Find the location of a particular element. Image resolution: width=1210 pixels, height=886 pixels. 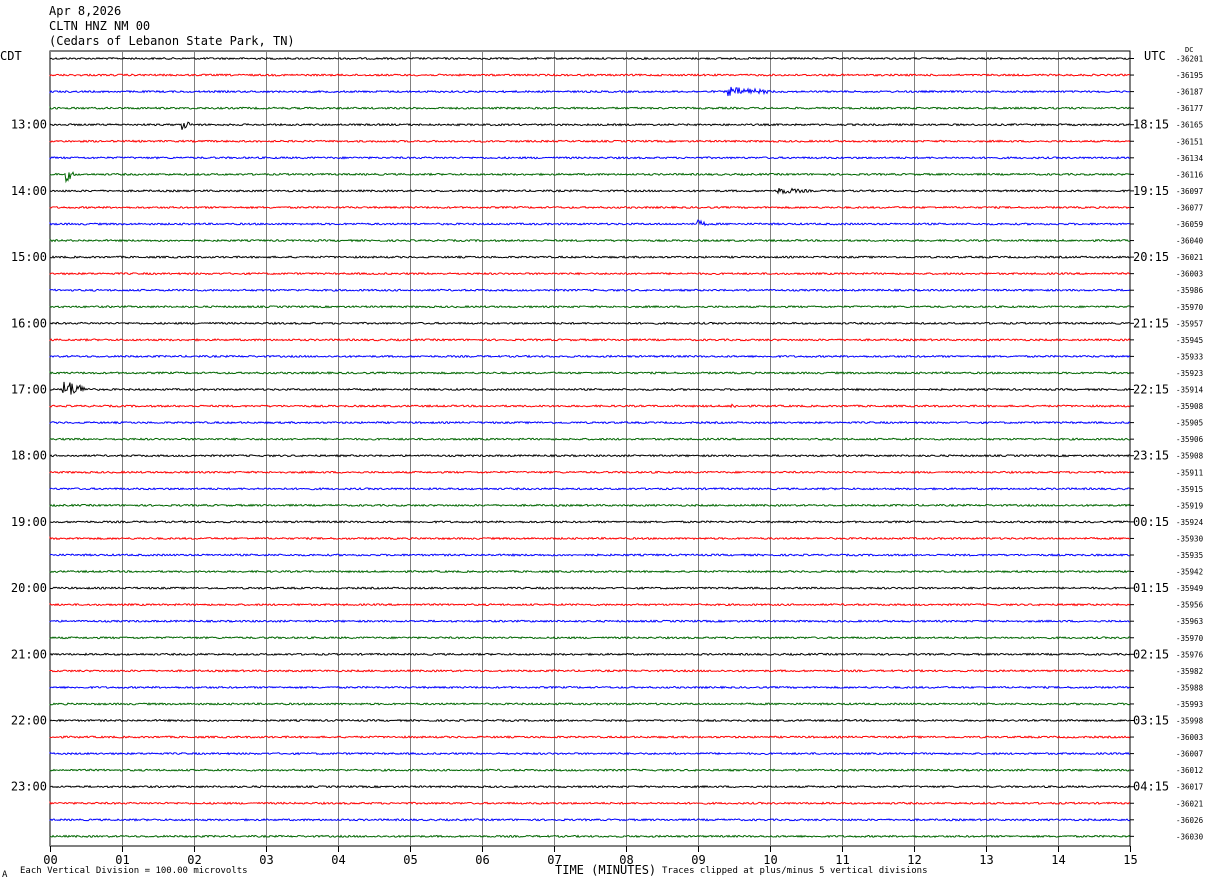

dc-offset-label: -36026 is located at coordinates (1190, 820).